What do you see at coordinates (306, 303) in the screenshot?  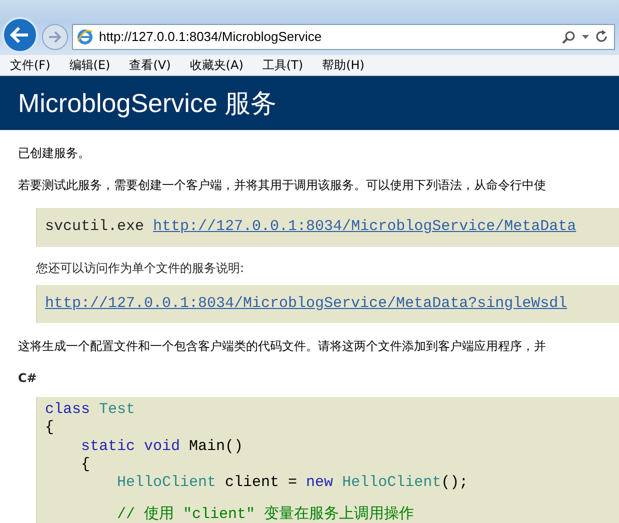 I see `wsdl-link: http://127.0.0.1:8034/MicroblogService/MetaData?singleWsdl` at bounding box center [306, 303].